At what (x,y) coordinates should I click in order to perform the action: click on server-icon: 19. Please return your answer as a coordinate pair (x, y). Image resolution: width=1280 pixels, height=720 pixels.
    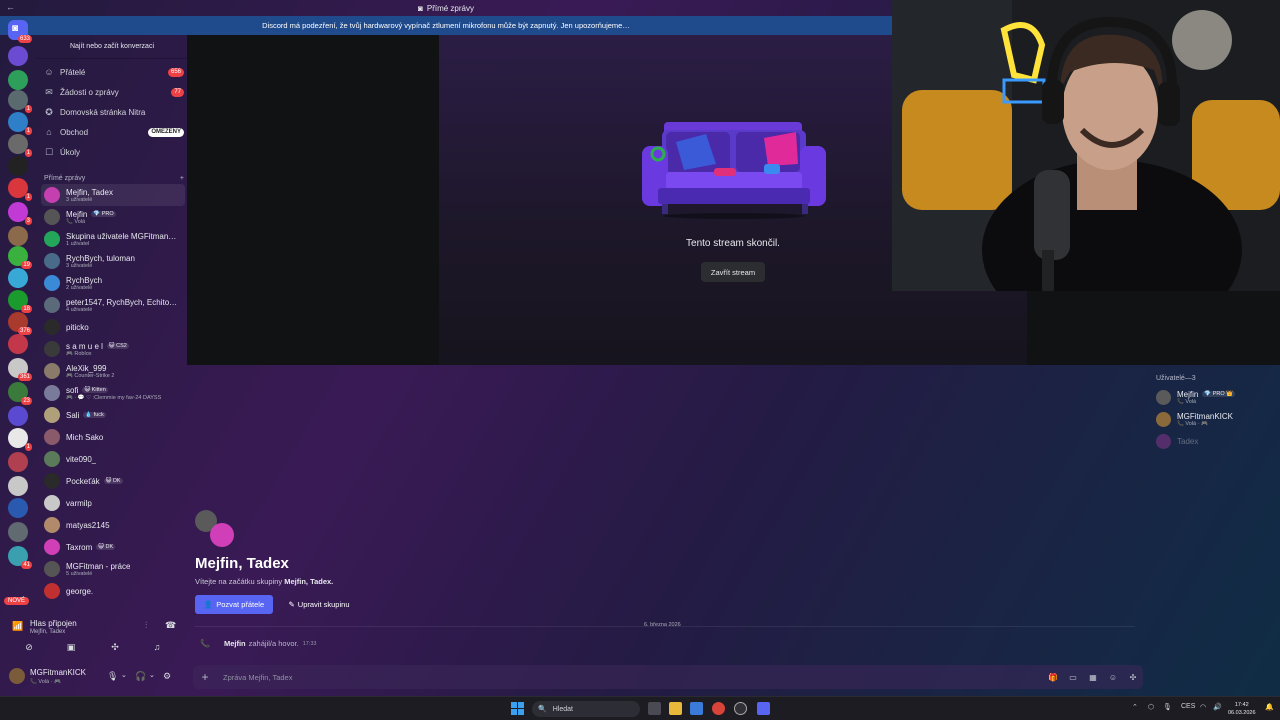
    Looking at the image, I should click on (20, 257).